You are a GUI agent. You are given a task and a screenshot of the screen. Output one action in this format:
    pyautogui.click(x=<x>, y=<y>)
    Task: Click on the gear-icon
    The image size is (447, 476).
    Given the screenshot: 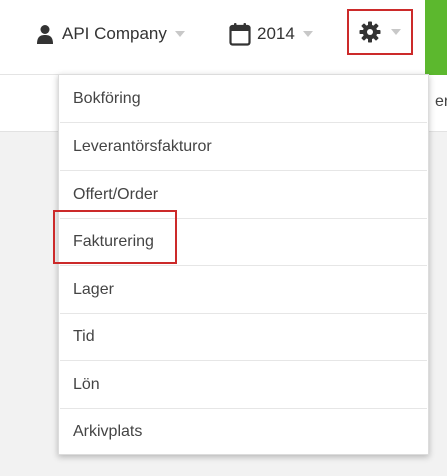 What is the action you would take?
    pyautogui.click(x=370, y=32)
    